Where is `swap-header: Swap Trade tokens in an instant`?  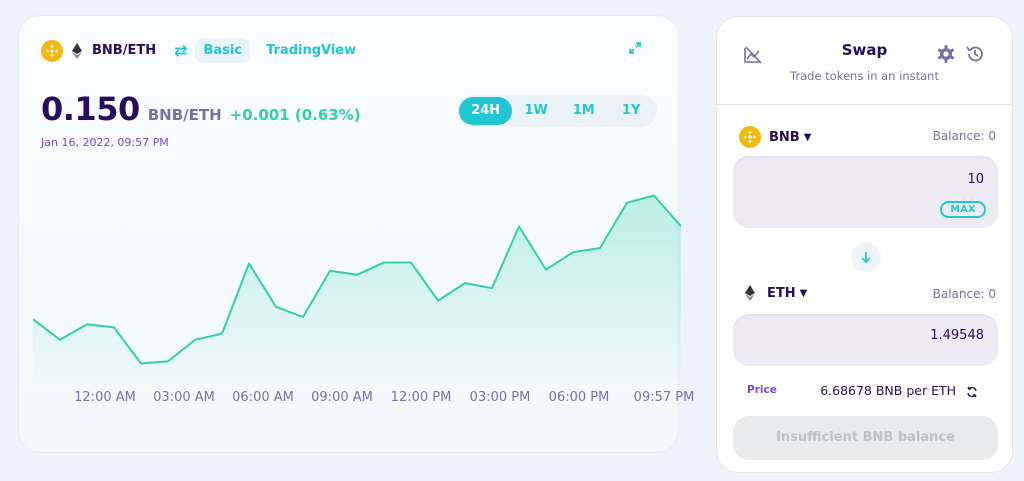
swap-header: Swap Trade tokens in an instant is located at coordinates (864, 61).